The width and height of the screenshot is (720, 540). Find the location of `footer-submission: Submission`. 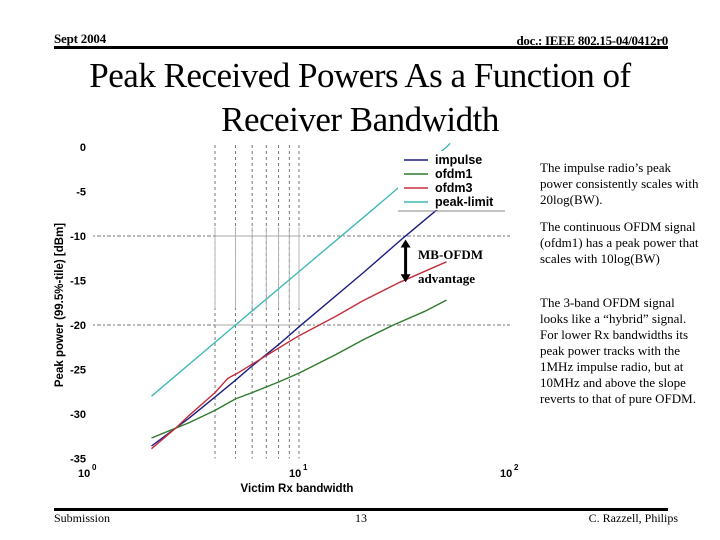

footer-submission: Submission is located at coordinates (82, 518).